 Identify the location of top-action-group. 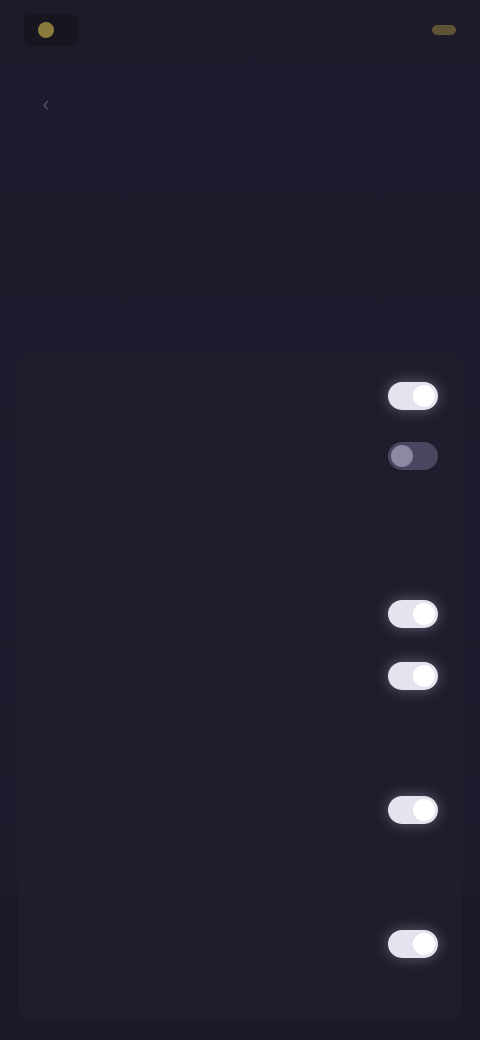
(439, 30).